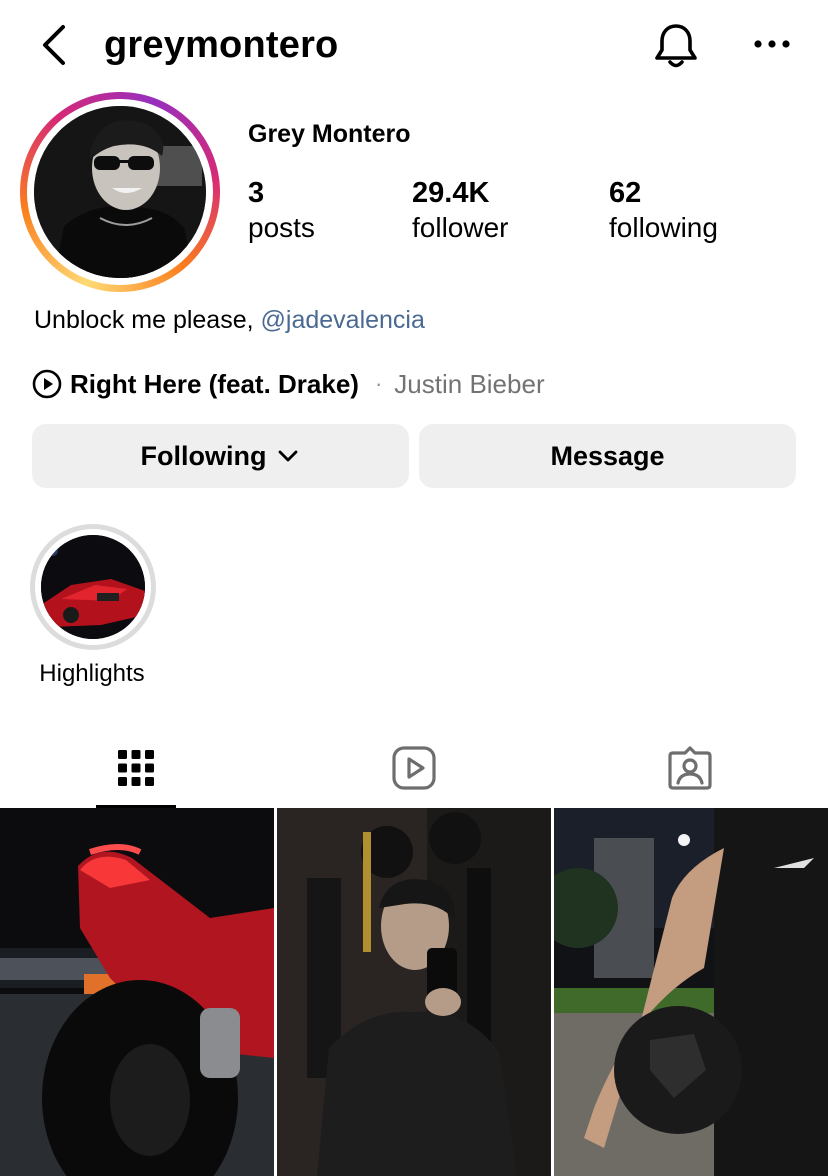 The image size is (828, 1176). Describe the element at coordinates (663, 211) in the screenshot. I see `following-stat: 62 following` at that location.